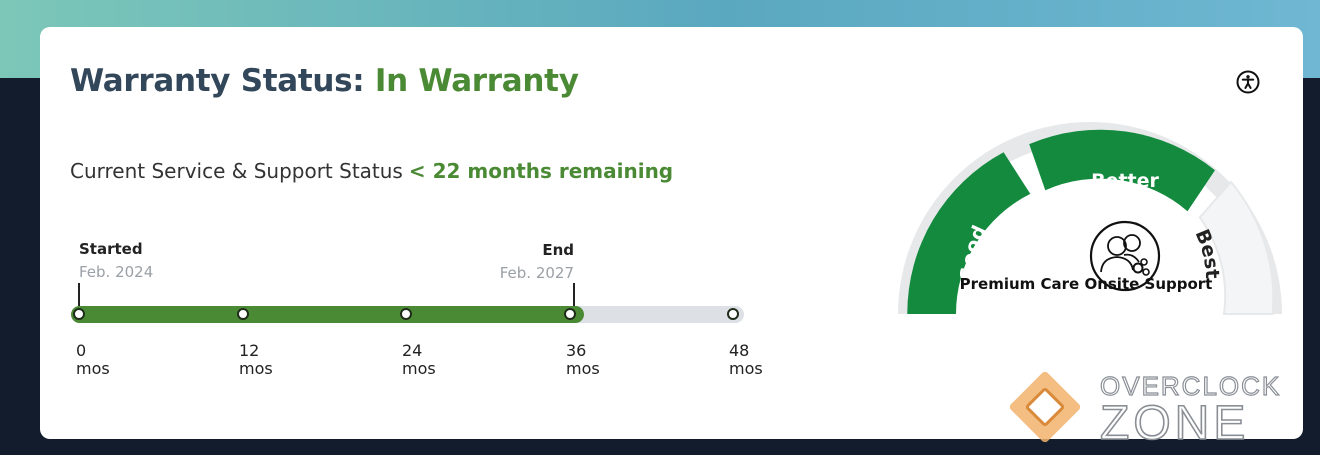 The height and width of the screenshot is (455, 1320). I want to click on timeline-start-label: Started, so click(111, 249).